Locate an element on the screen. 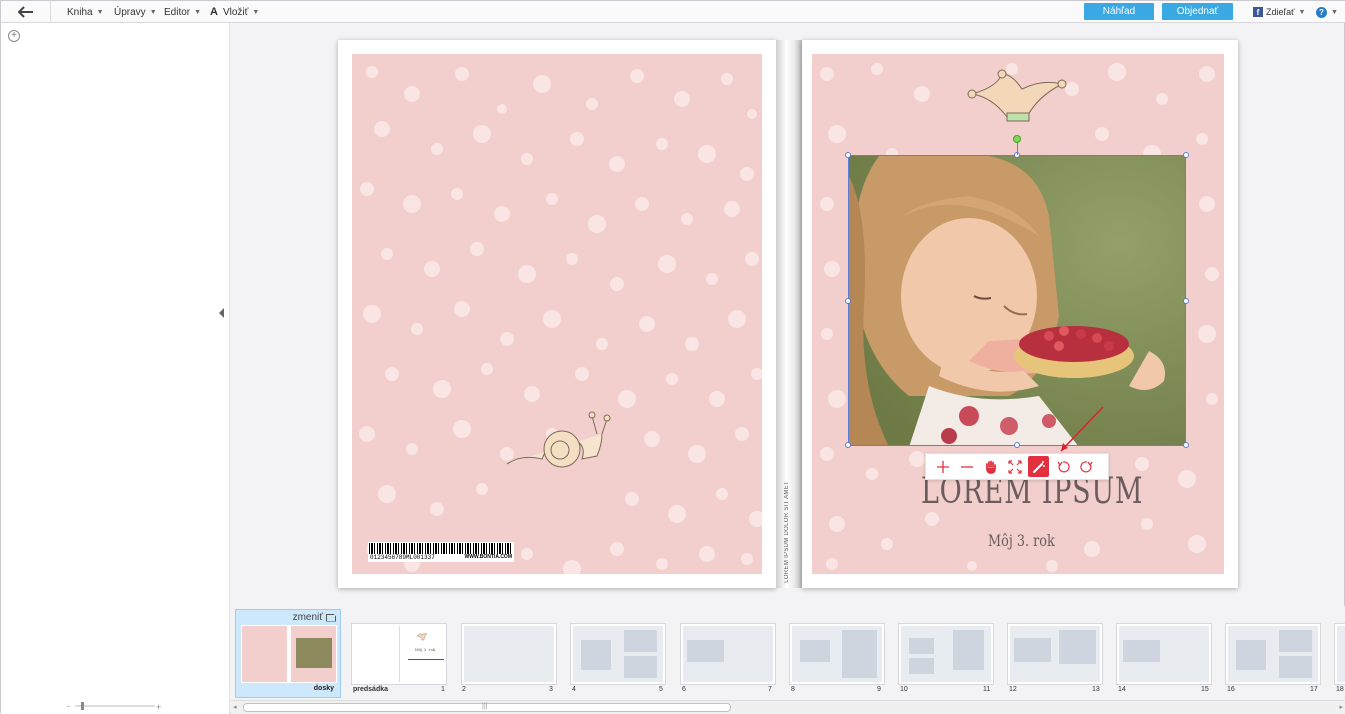 The image size is (1345, 714). page-number: 7 is located at coordinates (770, 689).